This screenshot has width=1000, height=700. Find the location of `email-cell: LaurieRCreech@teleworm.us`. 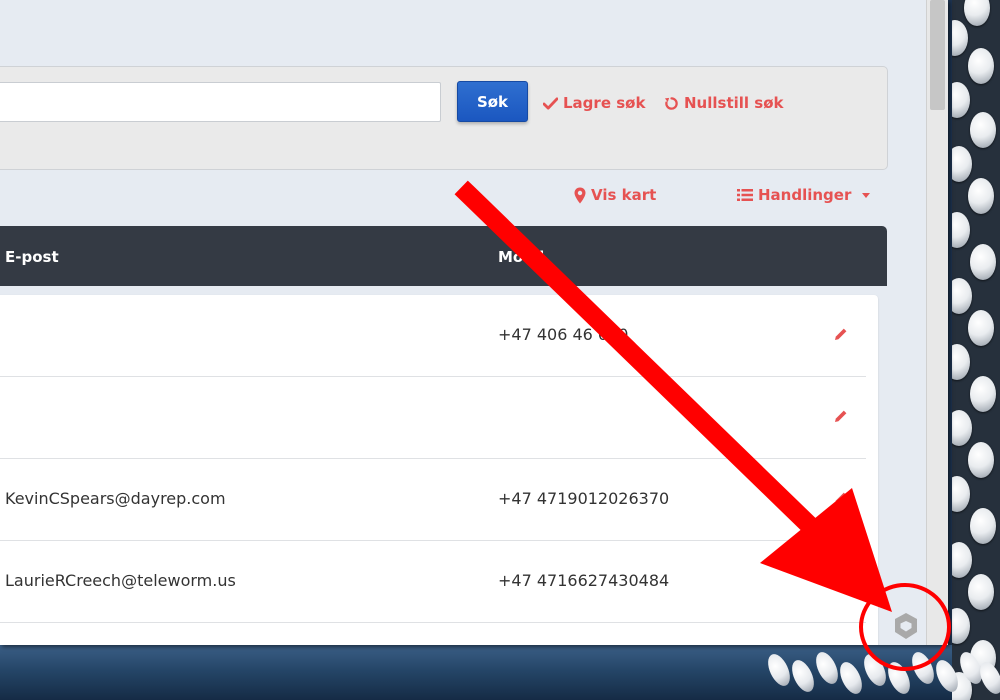

email-cell: LaurieRCreech@teleworm.us is located at coordinates (120, 580).